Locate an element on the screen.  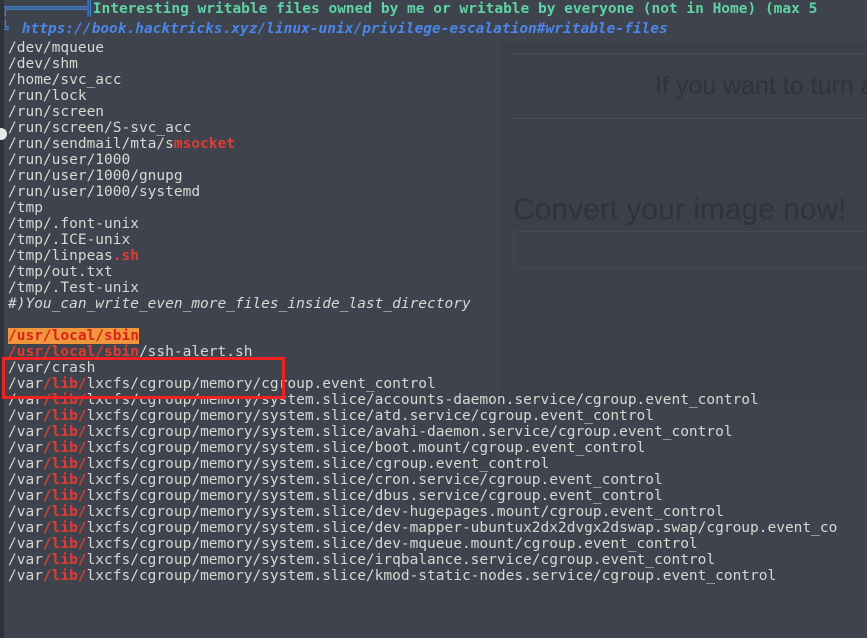
file-path-line: /tmp is located at coordinates (418, 208).